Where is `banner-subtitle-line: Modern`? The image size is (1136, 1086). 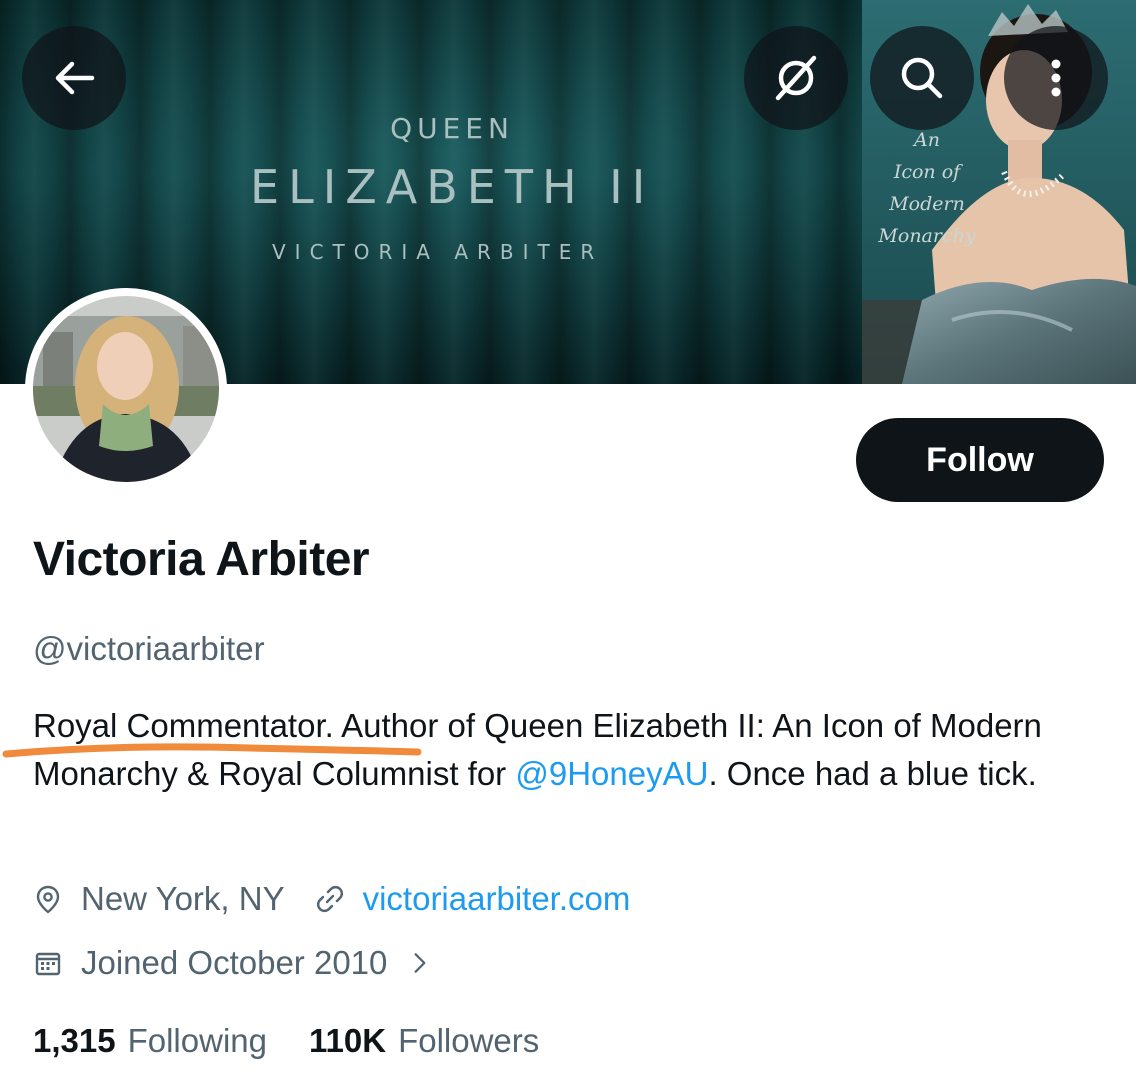
banner-subtitle-line: Modern is located at coordinates (927, 204).